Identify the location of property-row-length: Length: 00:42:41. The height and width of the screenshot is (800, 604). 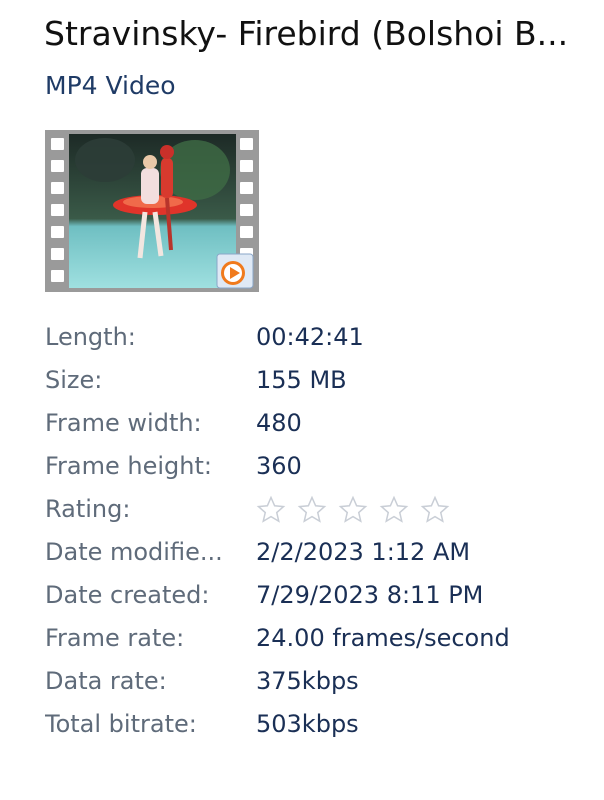
(320, 337).